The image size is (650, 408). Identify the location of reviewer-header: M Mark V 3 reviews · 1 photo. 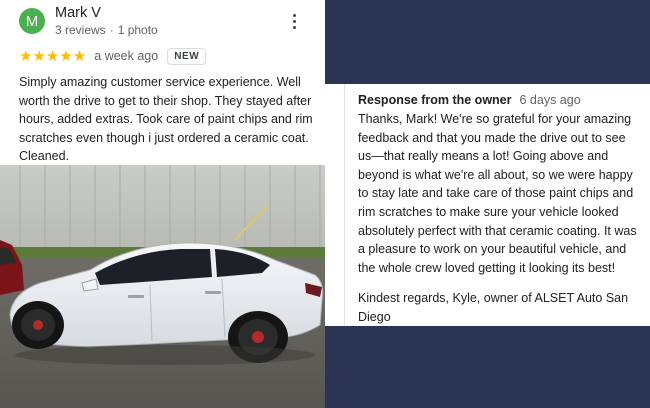
(165, 21).